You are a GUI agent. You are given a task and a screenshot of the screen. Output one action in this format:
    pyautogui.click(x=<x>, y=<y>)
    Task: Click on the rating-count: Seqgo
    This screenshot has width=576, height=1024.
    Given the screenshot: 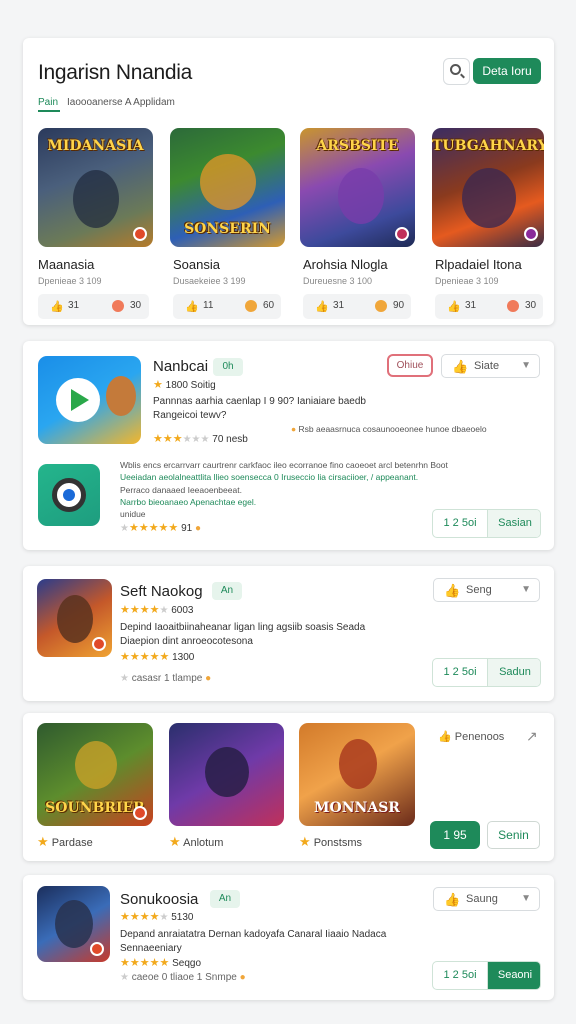 What is the action you would take?
    pyautogui.click(x=187, y=963)
    